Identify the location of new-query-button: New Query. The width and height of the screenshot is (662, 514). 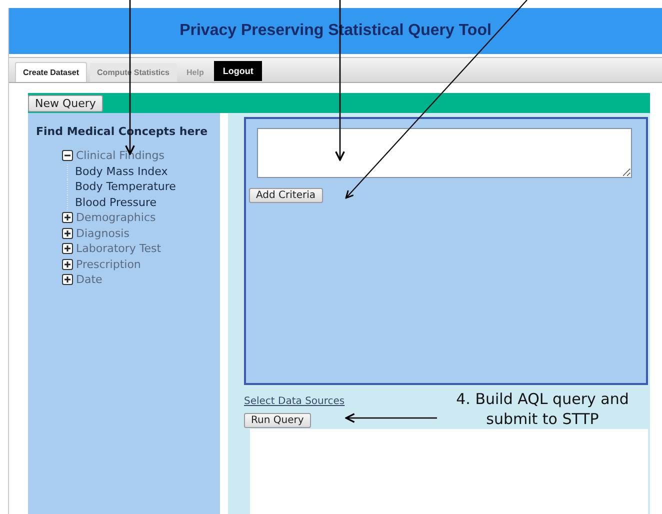
(65, 103).